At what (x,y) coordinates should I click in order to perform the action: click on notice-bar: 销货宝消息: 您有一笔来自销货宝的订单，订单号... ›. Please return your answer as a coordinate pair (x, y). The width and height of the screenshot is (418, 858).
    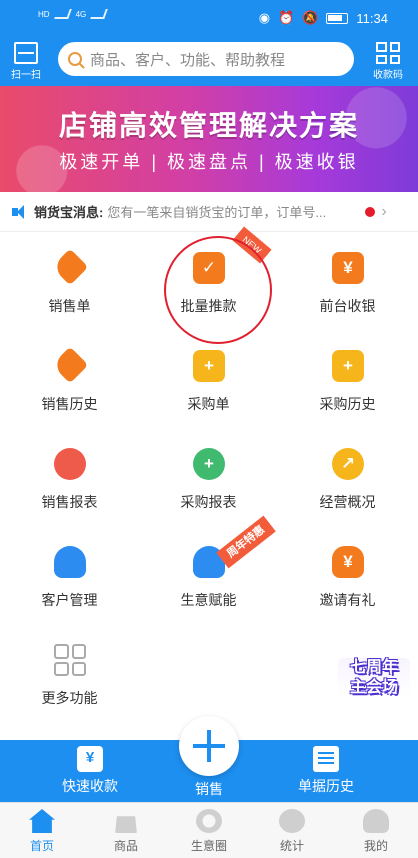
    Looking at the image, I should click on (209, 212).